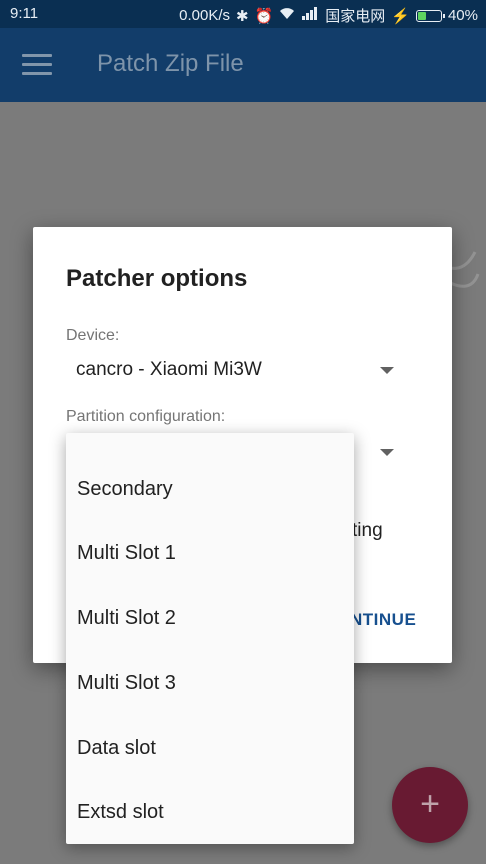  I want to click on plus-icon: +, so click(430, 804).